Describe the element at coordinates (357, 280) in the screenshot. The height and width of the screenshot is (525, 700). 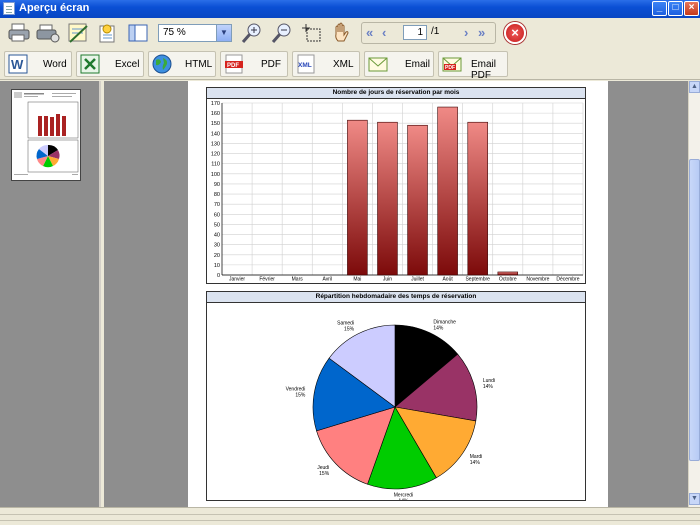
I see `x-tick-label: Mai` at that location.